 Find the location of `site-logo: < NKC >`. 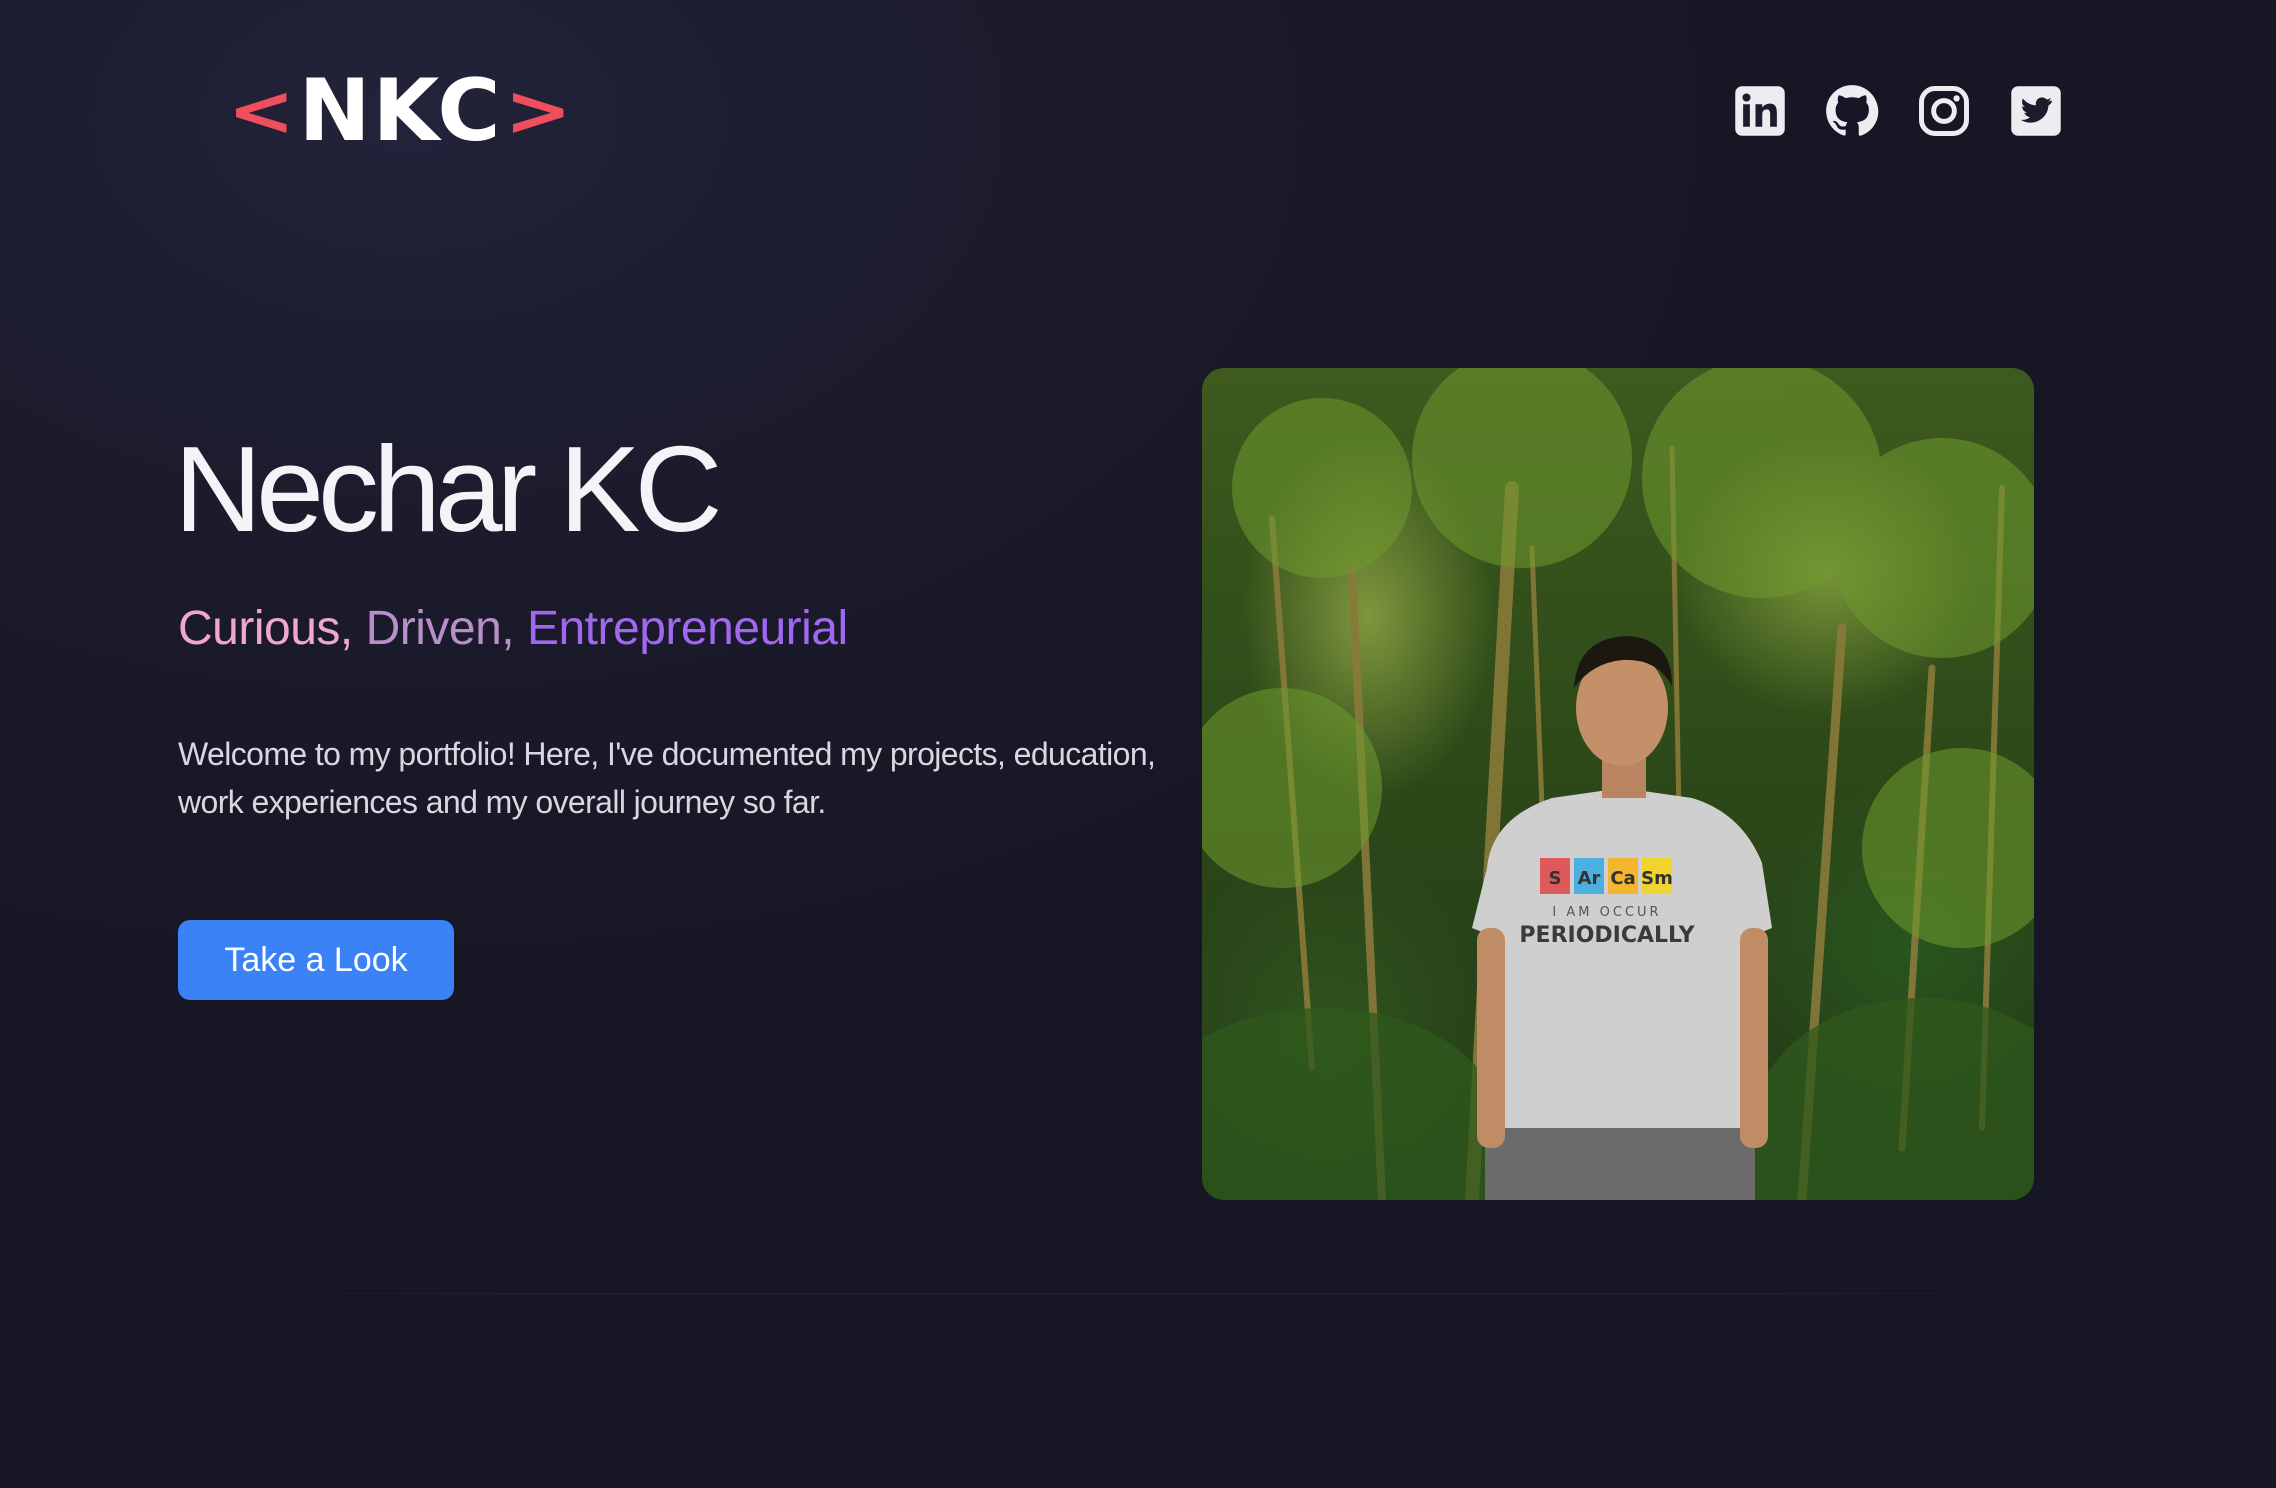

site-logo: < NKC > is located at coordinates (399, 111).